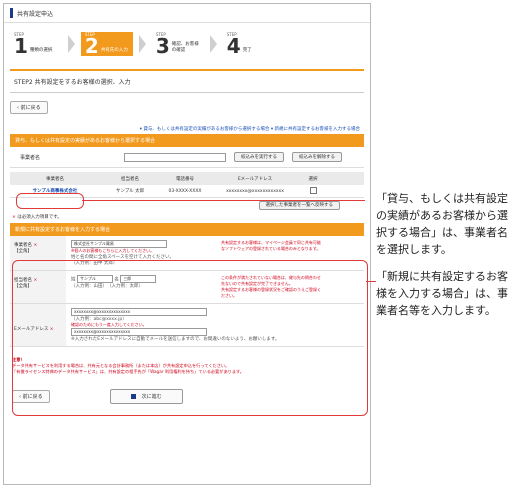 Image resolution: width=521 pixels, height=486 pixels. What do you see at coordinates (162, 46) in the screenshot?
I see `step-3-number: 3` at bounding box center [162, 46].